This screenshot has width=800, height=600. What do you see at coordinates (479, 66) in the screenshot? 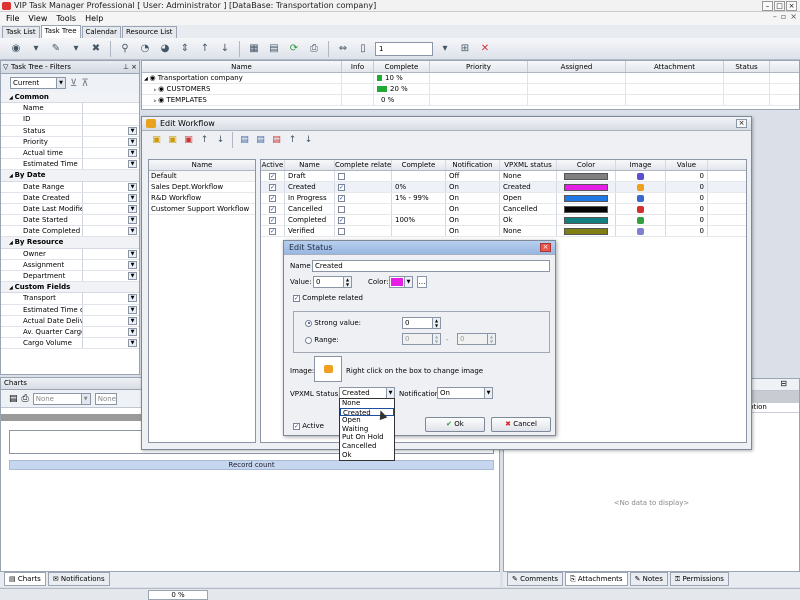
I see `col-priority: Priority` at bounding box center [479, 66].